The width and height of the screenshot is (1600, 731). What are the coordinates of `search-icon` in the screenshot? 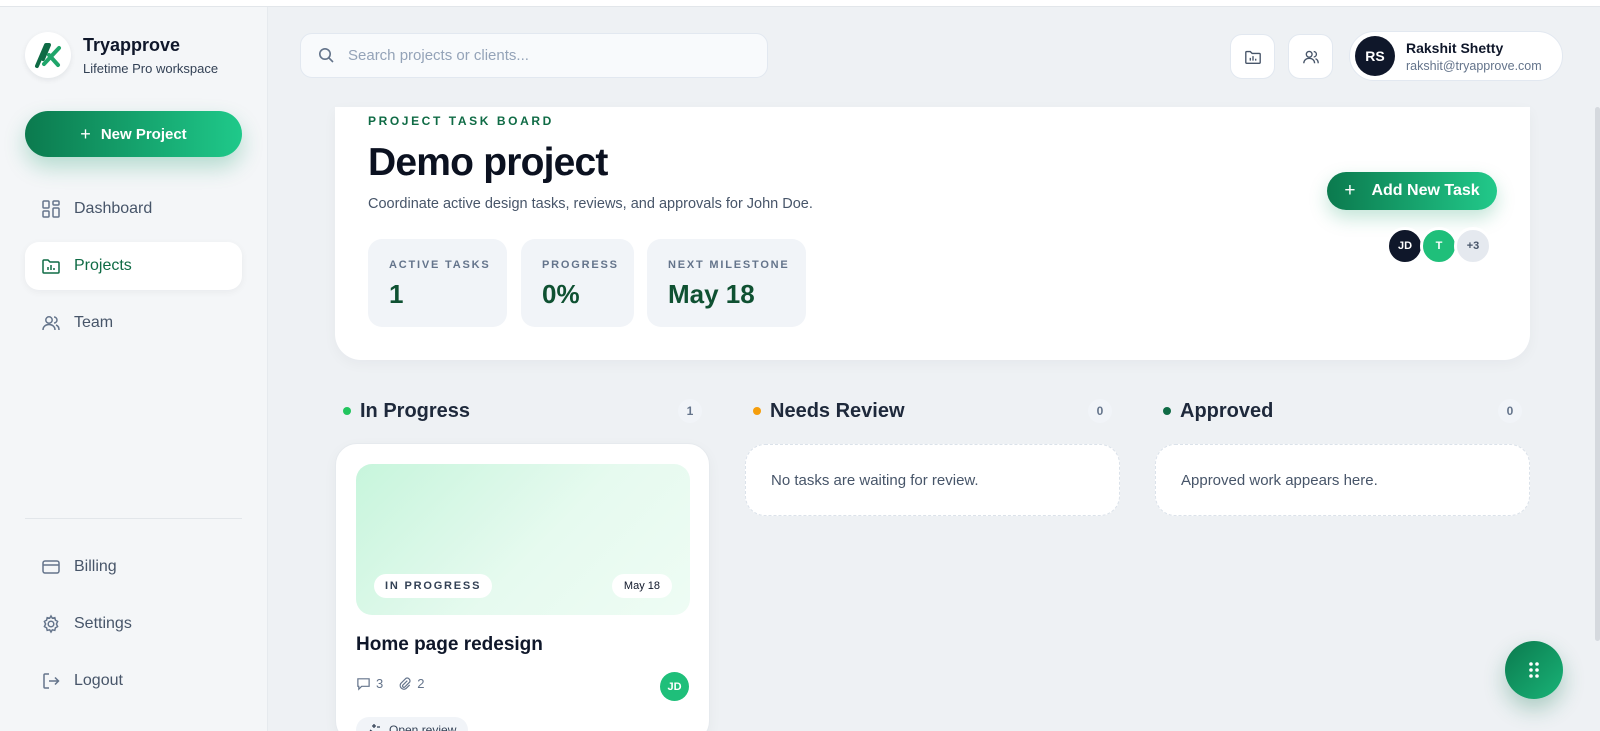 It's located at (326, 55).